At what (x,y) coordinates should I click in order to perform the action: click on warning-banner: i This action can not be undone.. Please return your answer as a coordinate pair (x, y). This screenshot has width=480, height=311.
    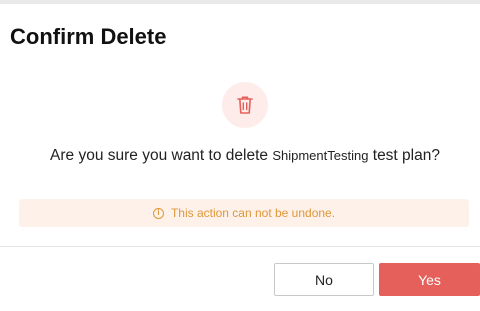
    Looking at the image, I should click on (244, 213).